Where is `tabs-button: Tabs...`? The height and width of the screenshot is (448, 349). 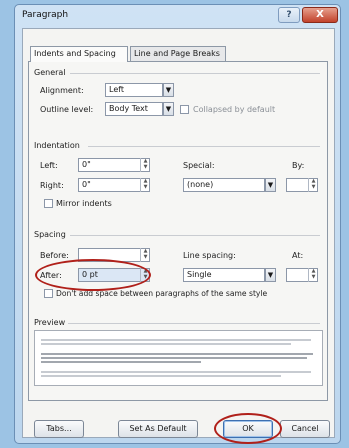 tabs-button: Tabs... is located at coordinates (59, 429).